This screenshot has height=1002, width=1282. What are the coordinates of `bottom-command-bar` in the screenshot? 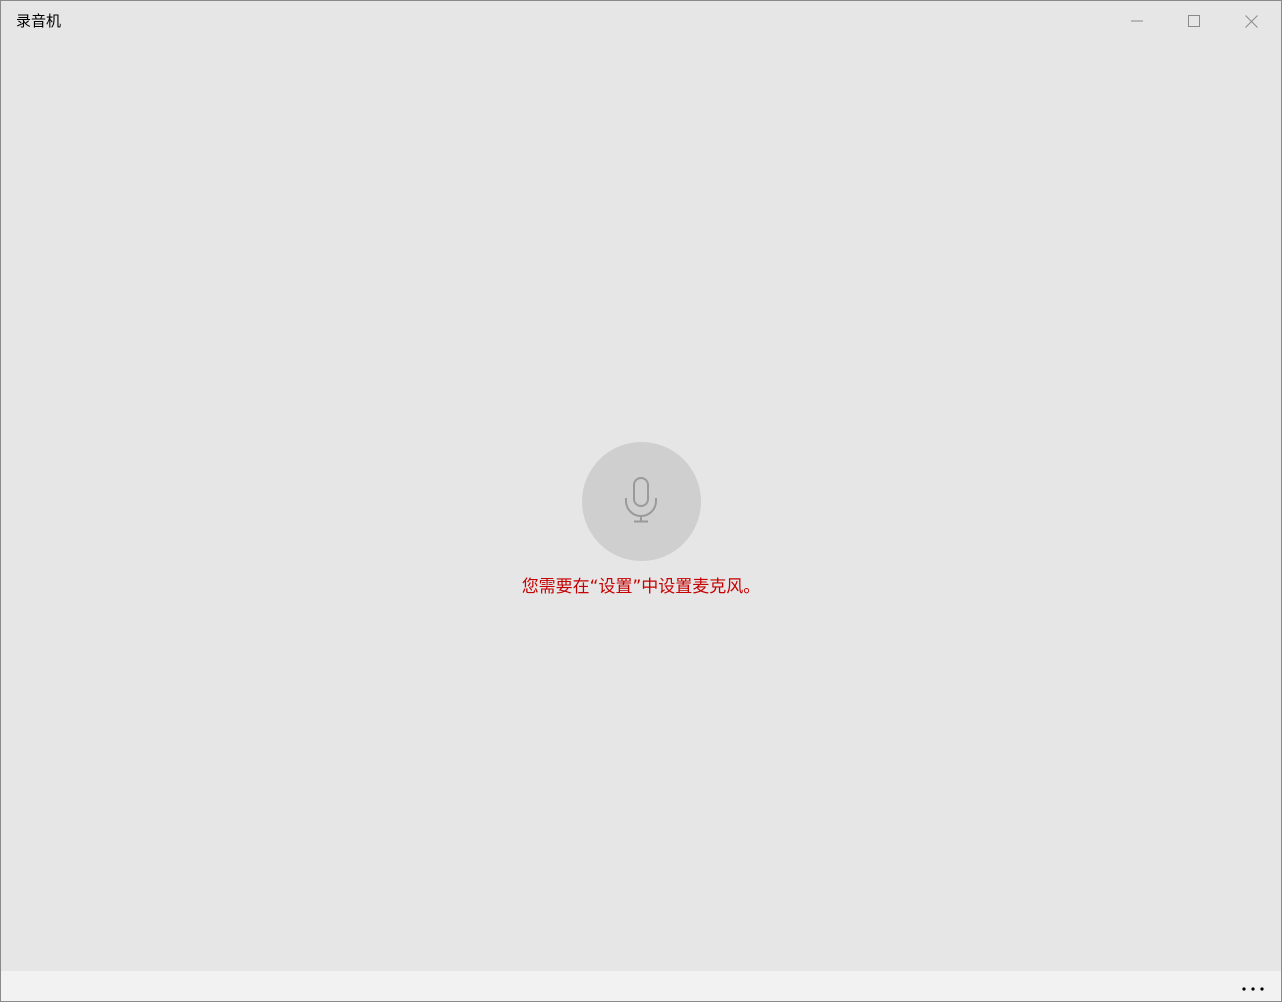 It's located at (641, 986).